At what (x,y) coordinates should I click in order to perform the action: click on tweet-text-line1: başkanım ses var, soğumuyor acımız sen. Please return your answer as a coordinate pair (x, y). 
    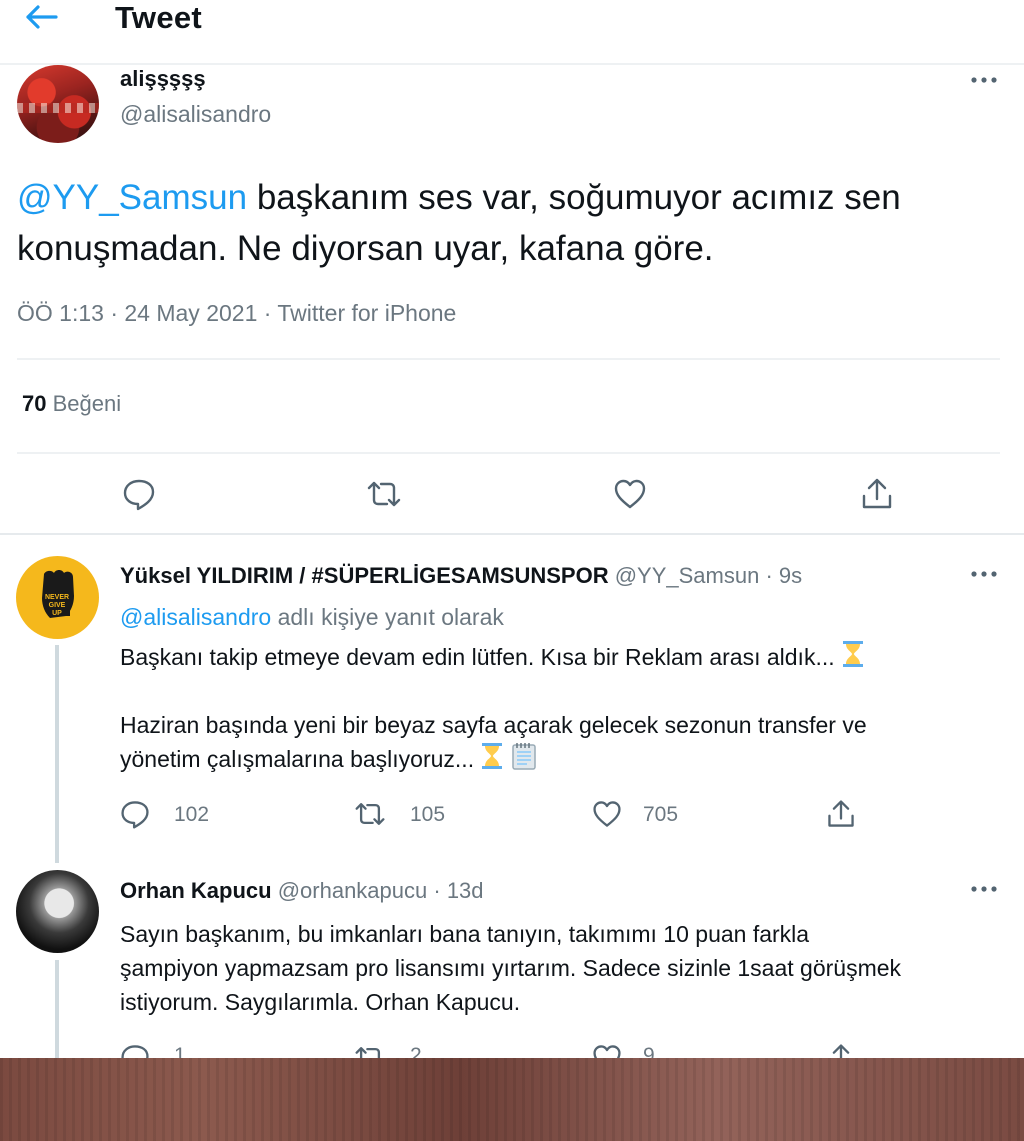
    Looking at the image, I should click on (574, 197).